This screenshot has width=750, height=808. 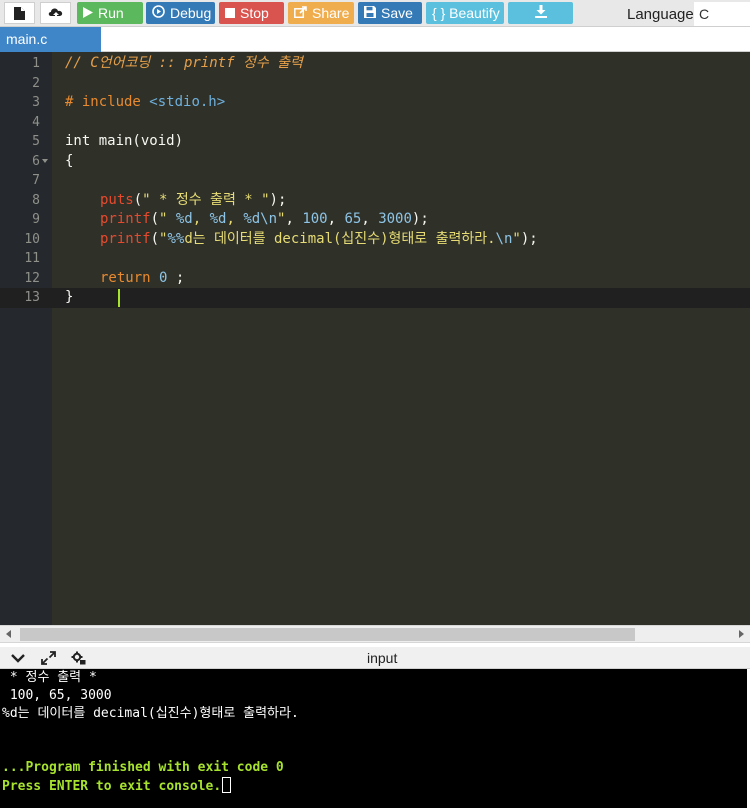 What do you see at coordinates (206, 199) in the screenshot?
I see `string-literal: " * 정수 출력 * "` at bounding box center [206, 199].